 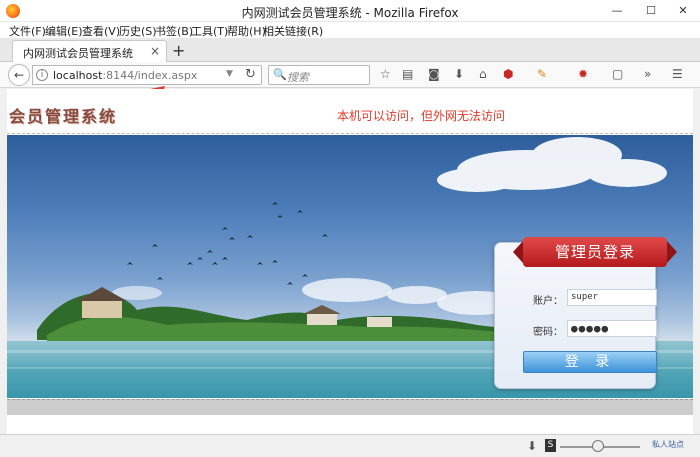 I want to click on zoom-slider-knob, so click(x=598, y=446).